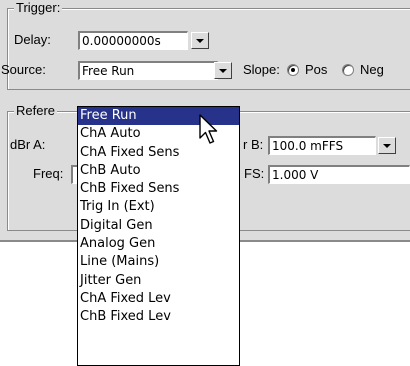 This screenshot has height=366, width=410. What do you see at coordinates (28, 144) in the screenshot?
I see `dbra-label: dBr A:` at bounding box center [28, 144].